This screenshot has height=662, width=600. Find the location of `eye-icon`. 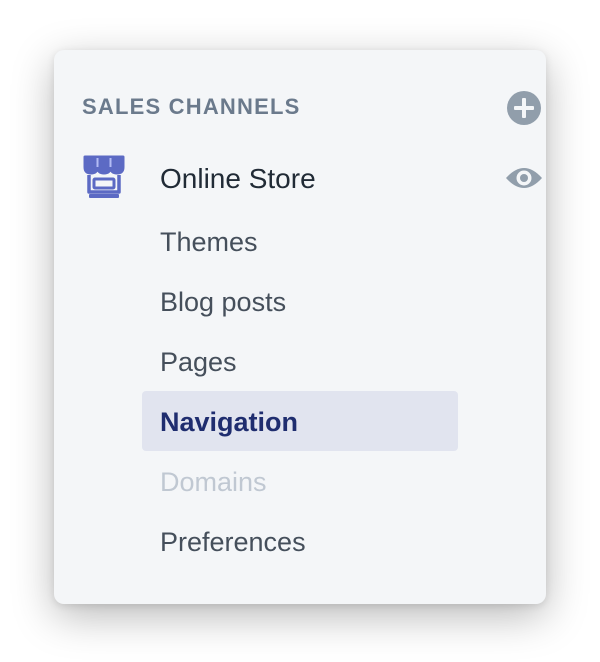

eye-icon is located at coordinates (524, 178).